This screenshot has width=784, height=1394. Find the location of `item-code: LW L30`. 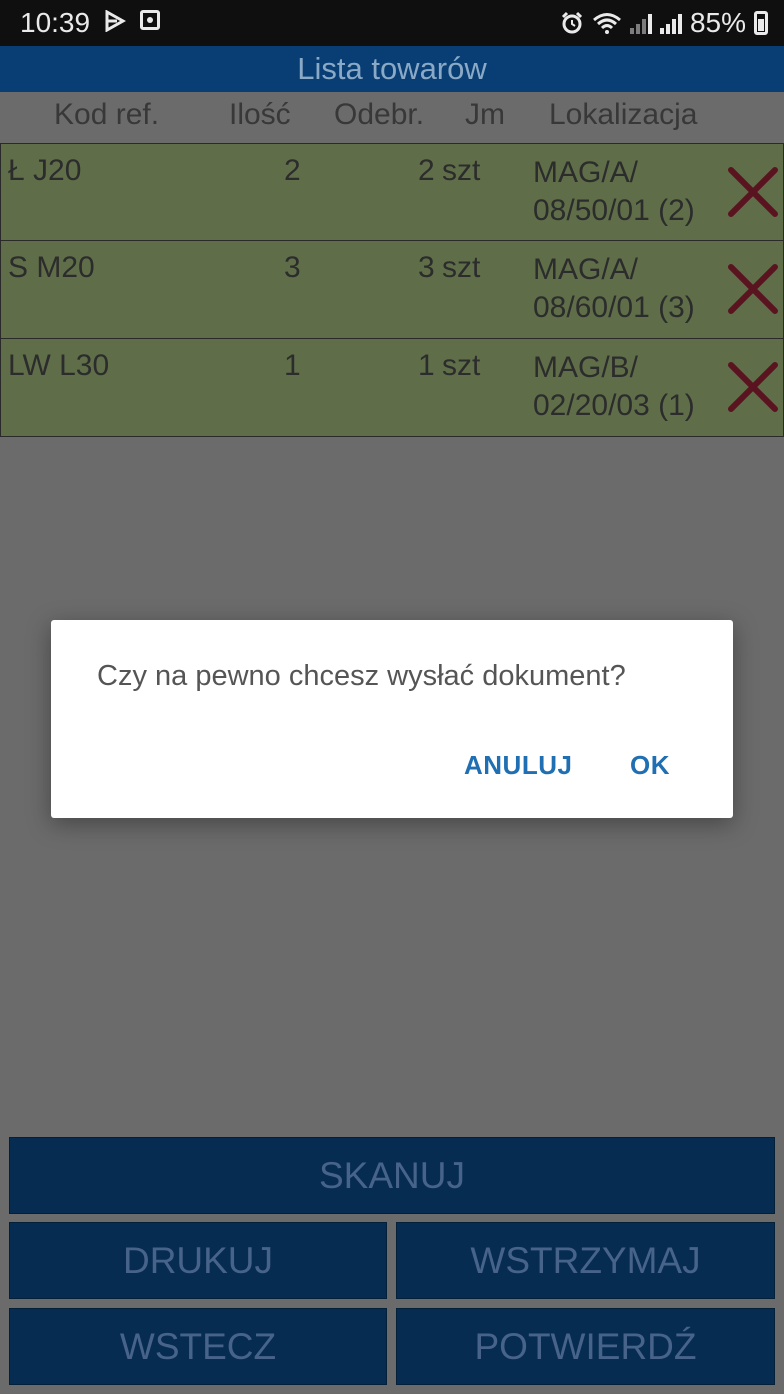

item-code: LW L30 is located at coordinates (59, 365).